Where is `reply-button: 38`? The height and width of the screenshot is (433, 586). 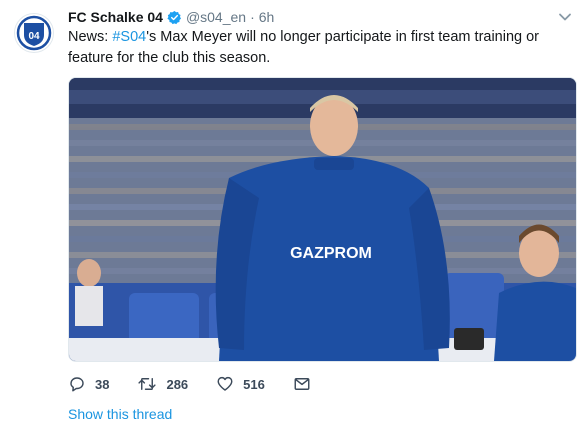
reply-button: 38 is located at coordinates (88, 384).